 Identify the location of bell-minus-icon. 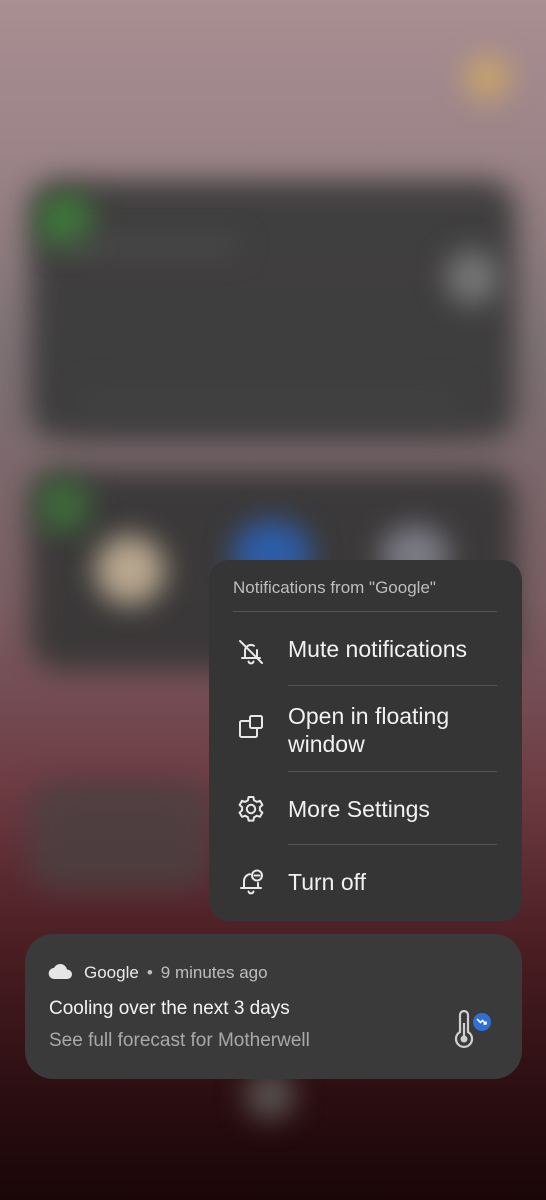
(251, 882).